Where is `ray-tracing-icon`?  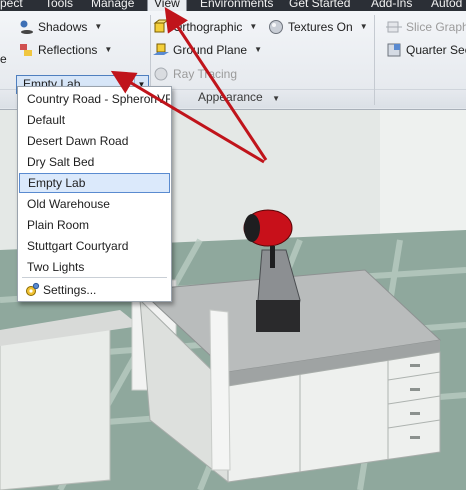 ray-tracing-icon is located at coordinates (161, 74).